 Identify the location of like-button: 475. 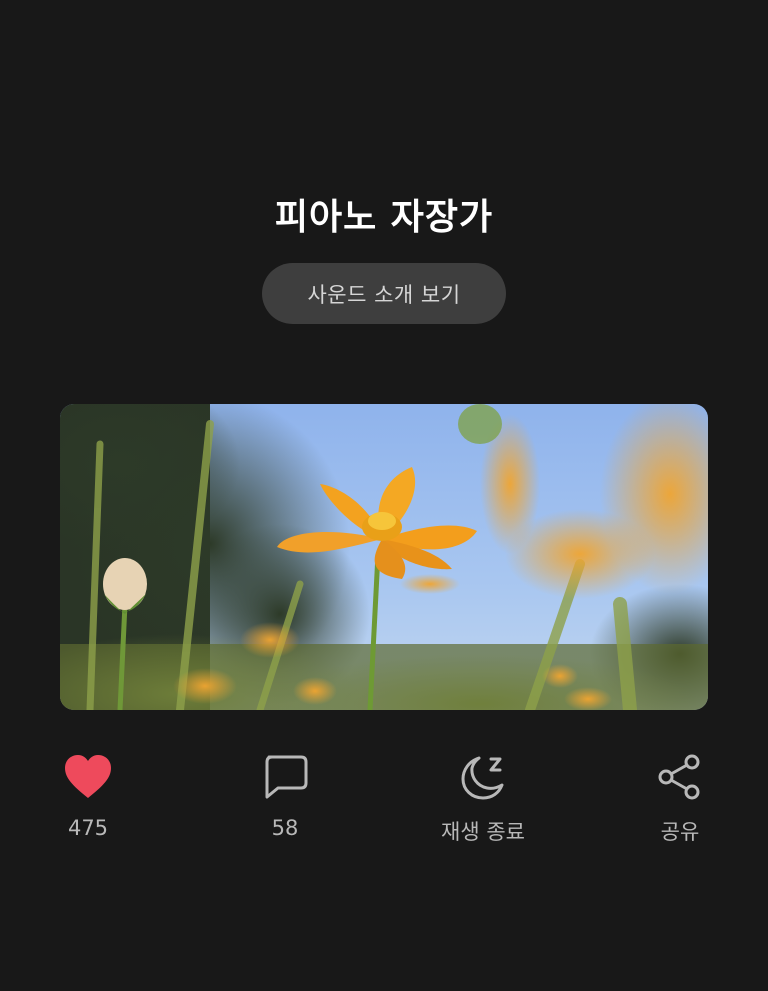
(88, 800).